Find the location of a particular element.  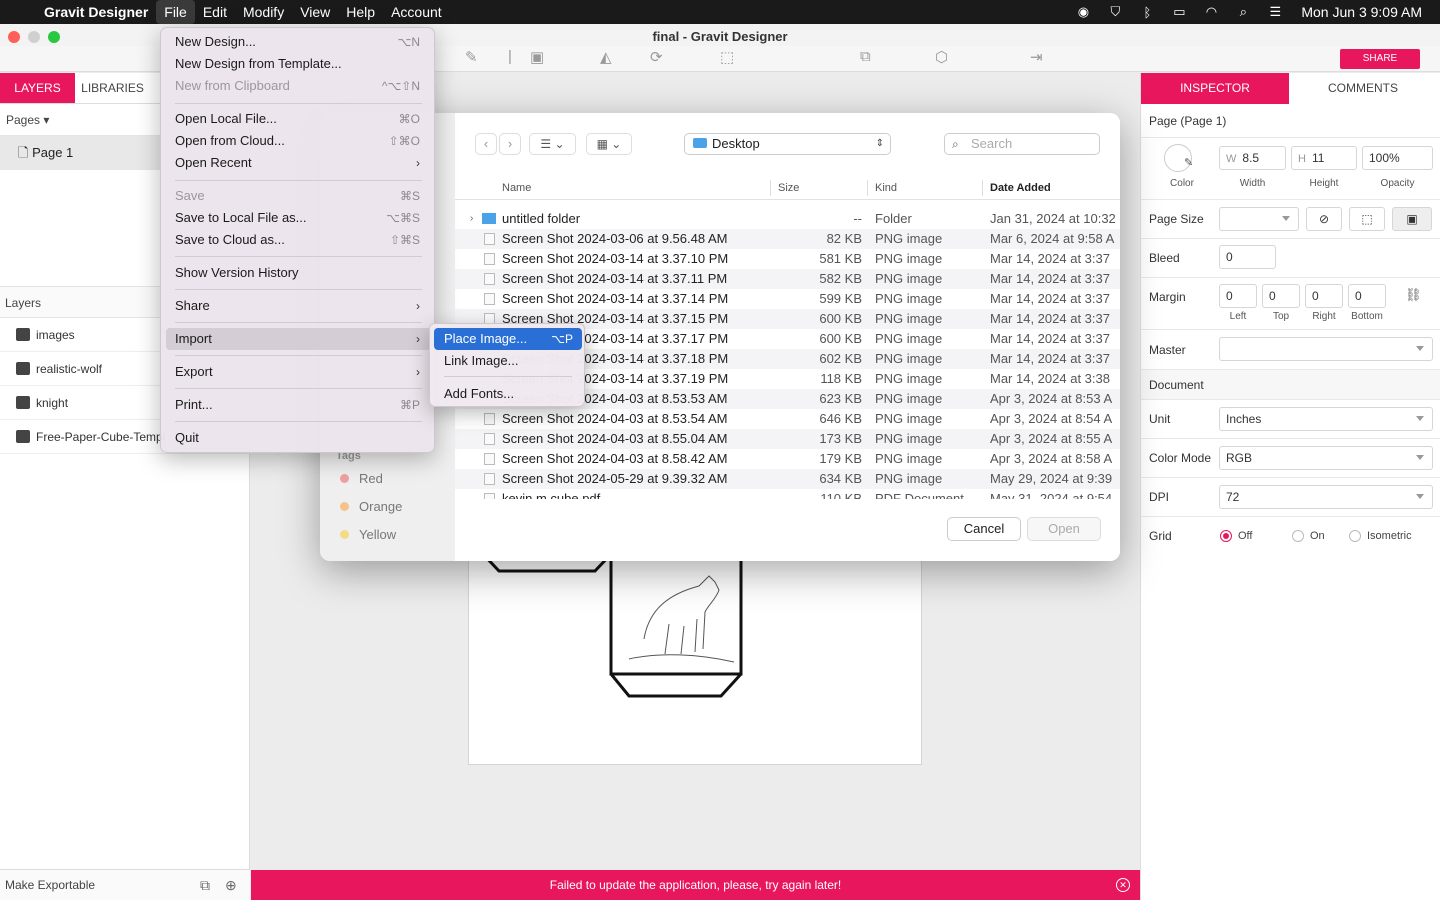

bleed-field: 0 is located at coordinates (1247, 257).